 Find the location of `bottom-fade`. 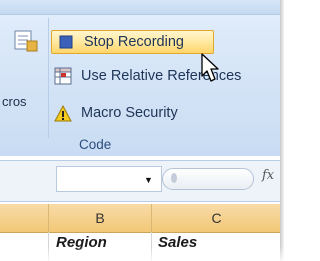

bottom-fade is located at coordinates (142, 253).